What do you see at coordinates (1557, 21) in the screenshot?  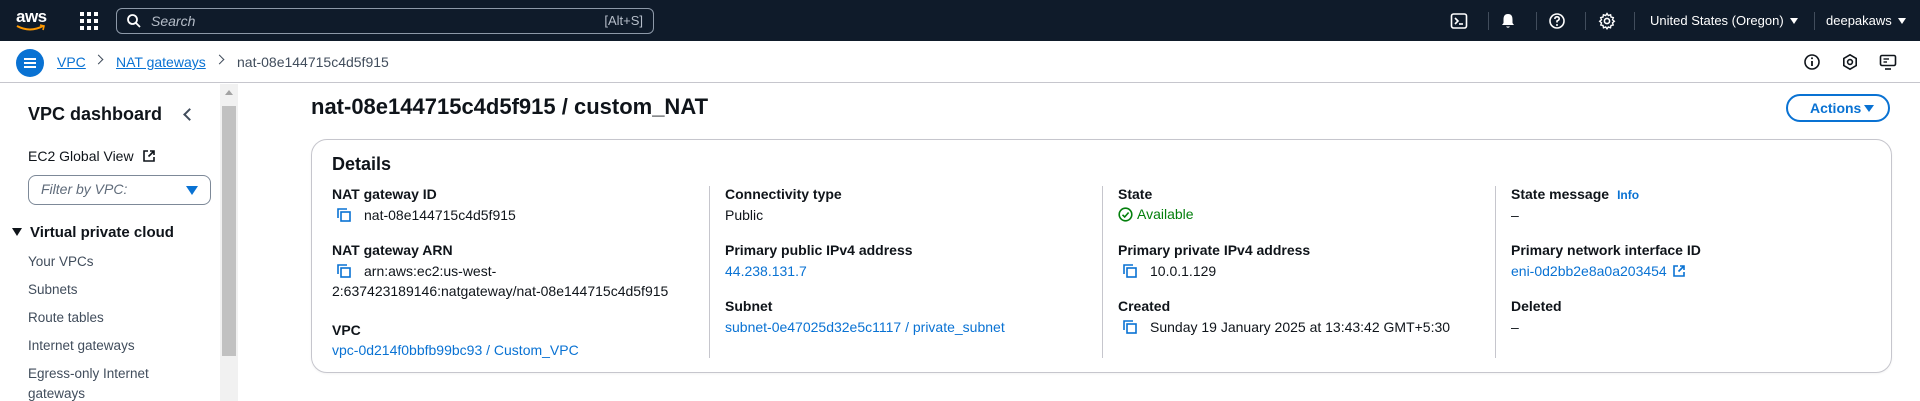 I see `help-icon` at bounding box center [1557, 21].